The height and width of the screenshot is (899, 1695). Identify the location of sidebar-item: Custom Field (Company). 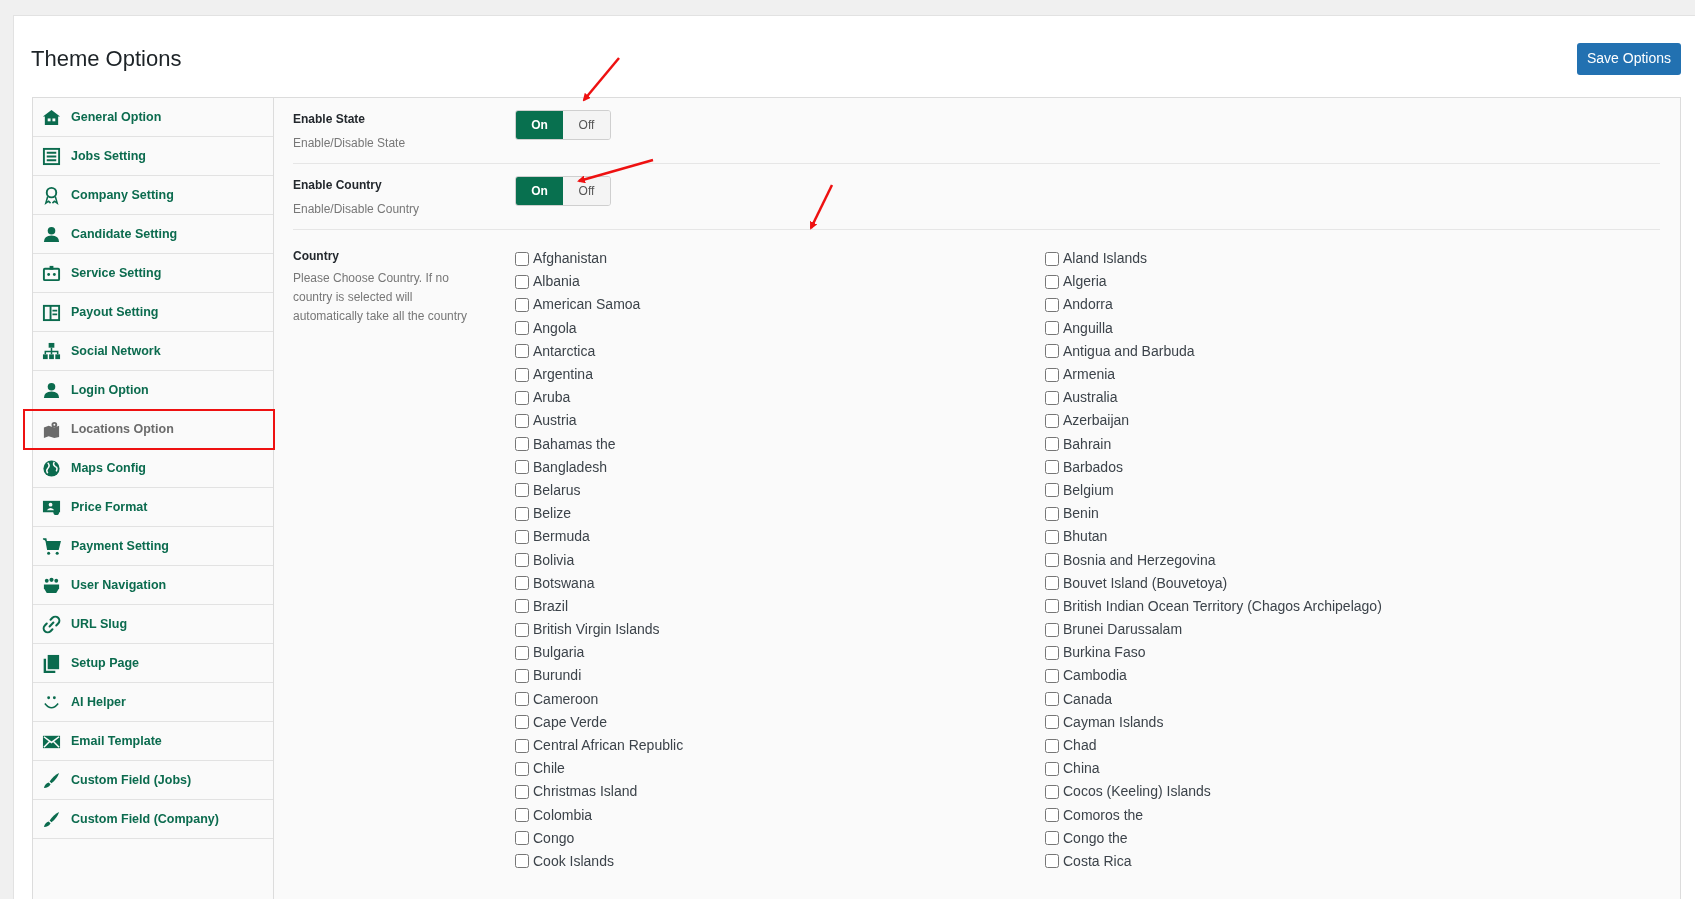
(153, 819).